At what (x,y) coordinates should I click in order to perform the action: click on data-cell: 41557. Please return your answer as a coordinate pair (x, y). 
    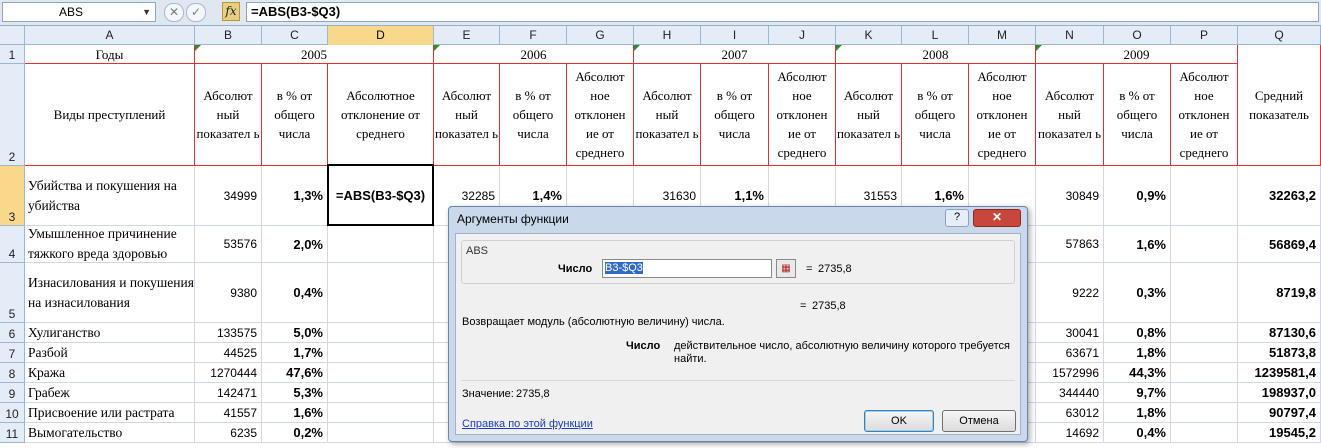
    Looking at the image, I should click on (228, 413).